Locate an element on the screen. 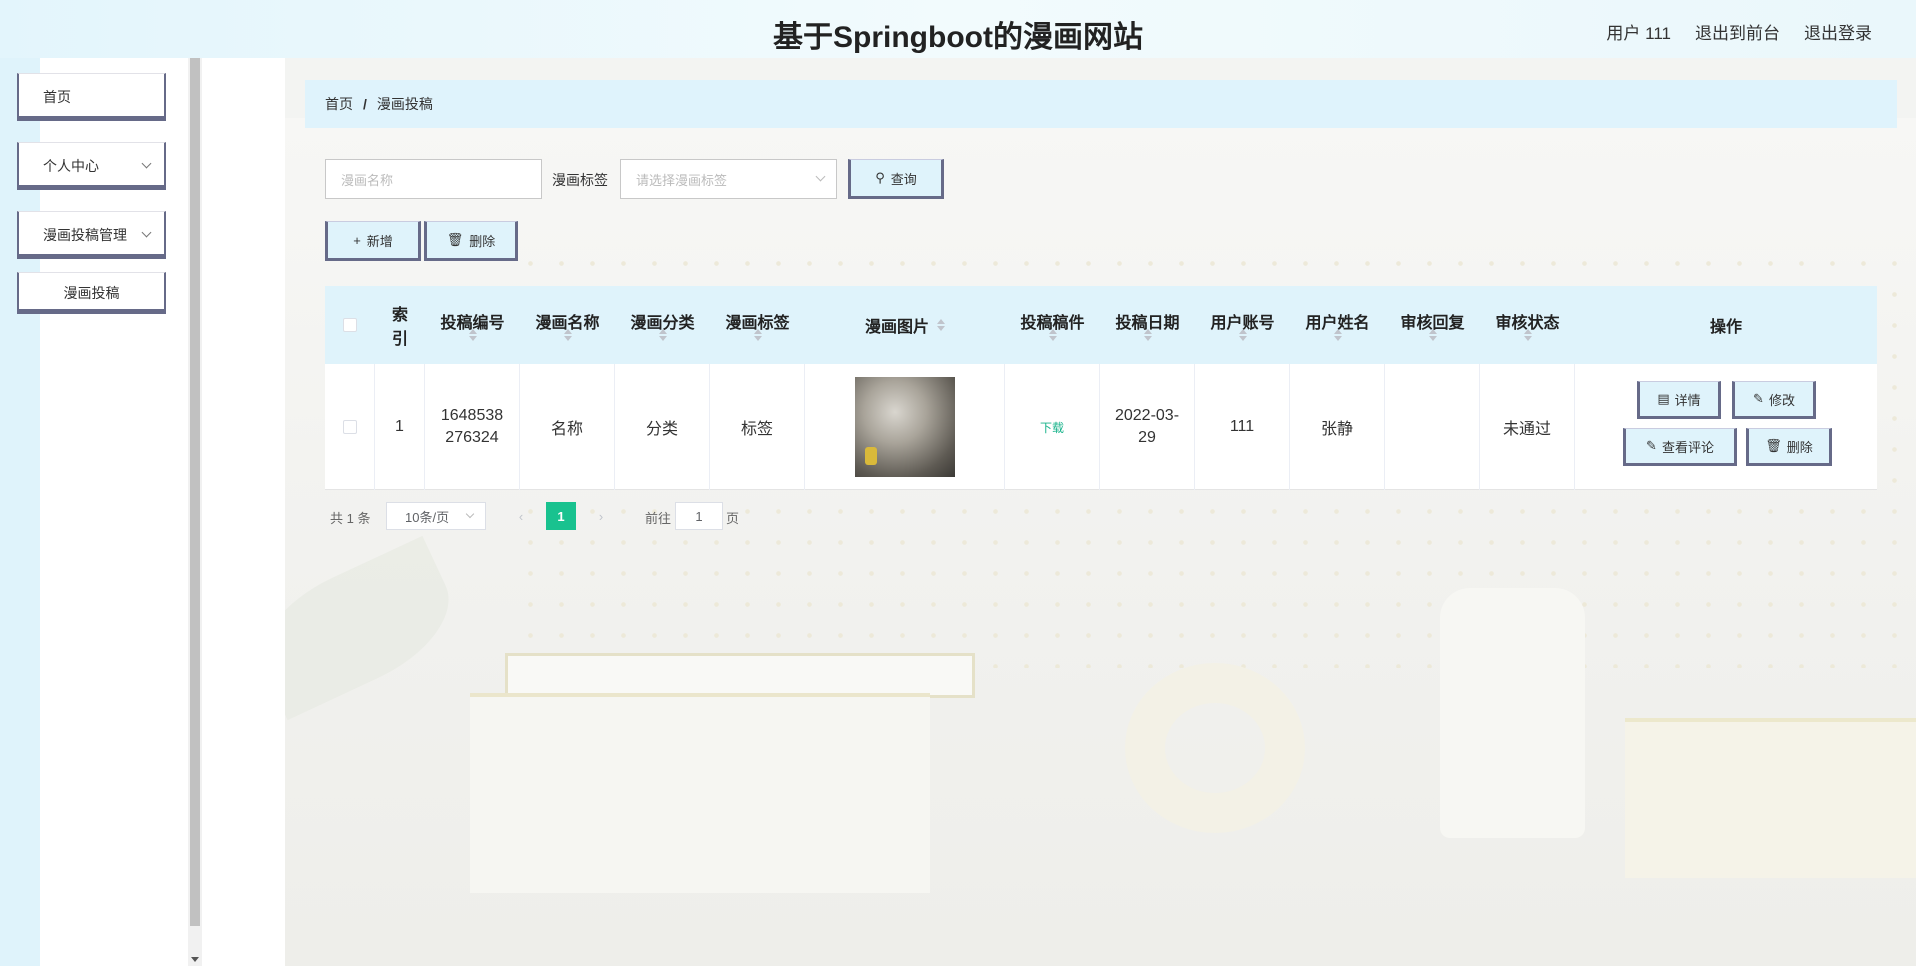 The height and width of the screenshot is (966, 1916). col-header-comic-image: 漫画图片 is located at coordinates (905, 325).